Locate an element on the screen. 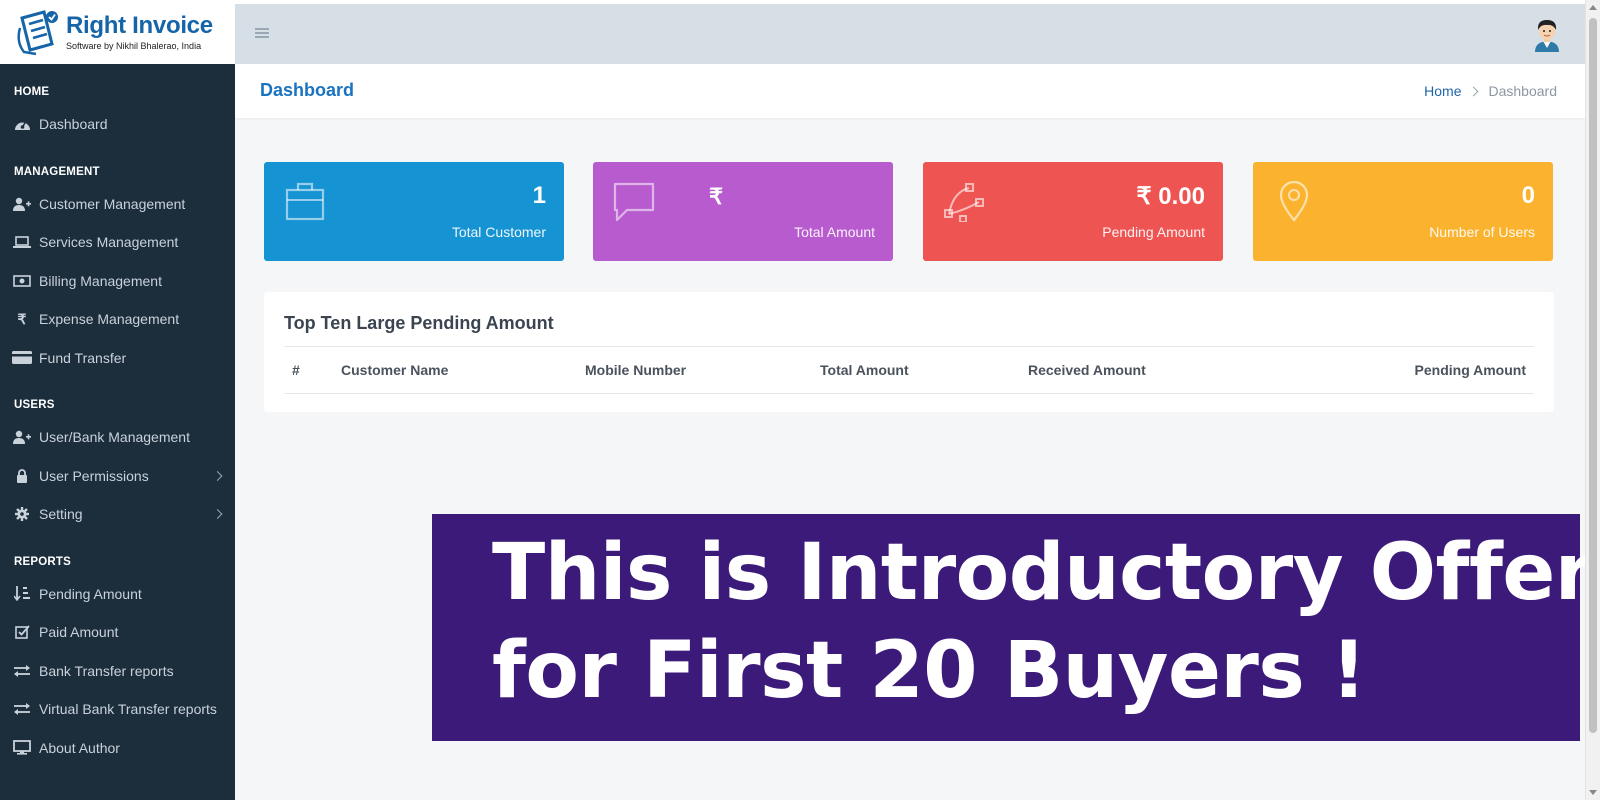 This screenshot has width=1600, height=800. column-header-mobile-number: Mobile Number is located at coordinates (635, 370).